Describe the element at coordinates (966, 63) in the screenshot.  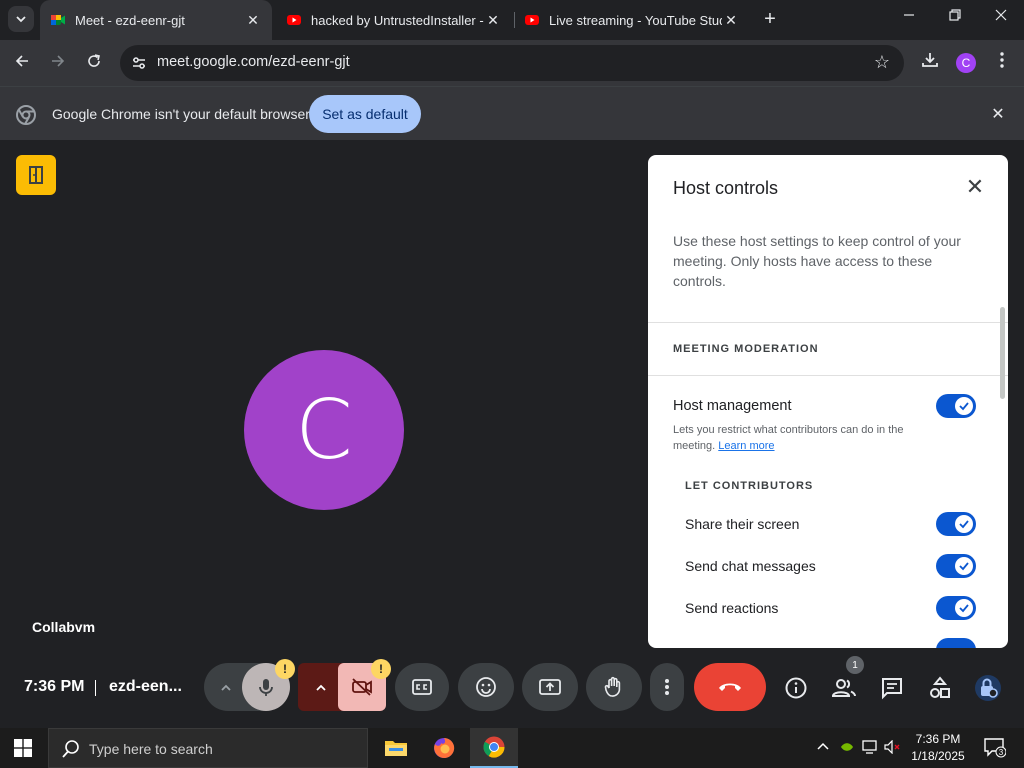
I see `profile-avatar: C` at that location.